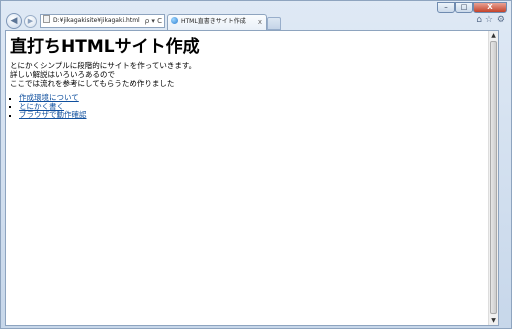 This screenshot has height=329, width=512. I want to click on page-title: 直打ちHTMLサイト作成, so click(105, 47).